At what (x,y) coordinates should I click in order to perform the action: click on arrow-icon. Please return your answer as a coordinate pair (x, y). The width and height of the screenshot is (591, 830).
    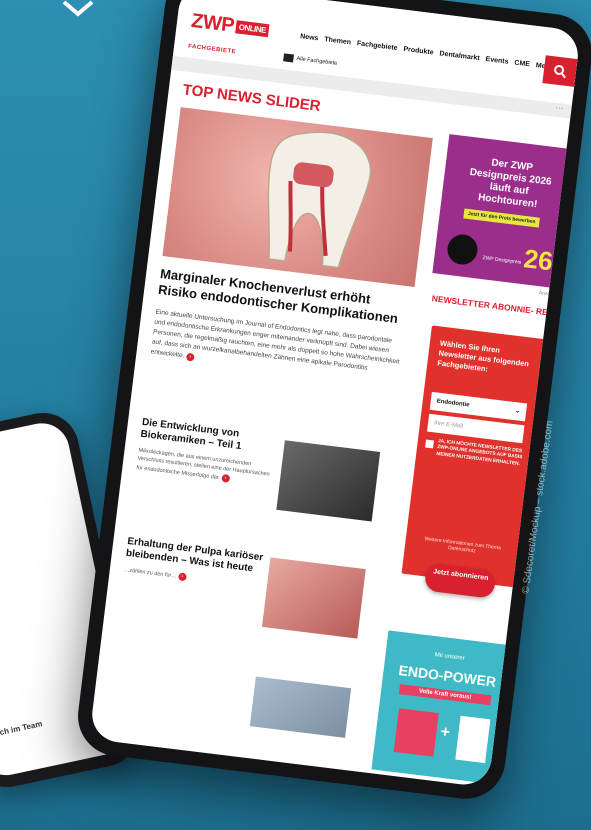
    Looking at the image, I should click on (78, 8).